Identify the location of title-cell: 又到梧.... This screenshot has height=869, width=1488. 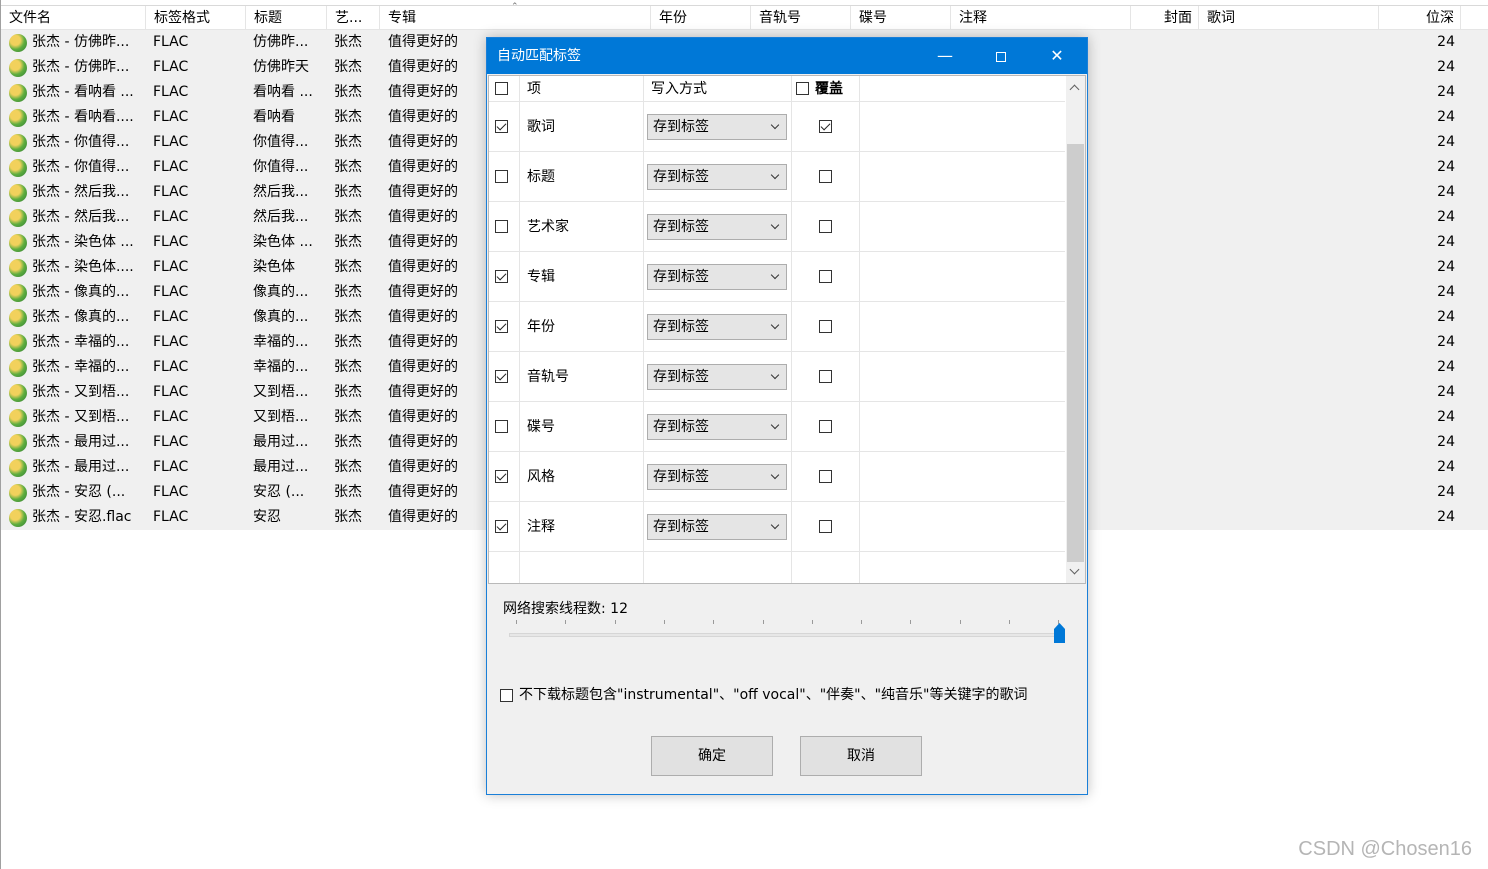
(281, 392).